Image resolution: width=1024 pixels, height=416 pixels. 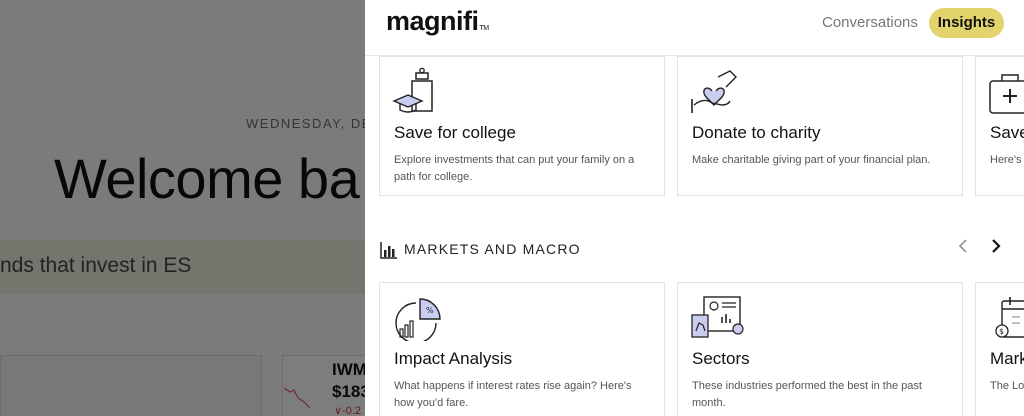 What do you see at coordinates (721, 358) in the screenshot?
I see `card-title: Sectors` at bounding box center [721, 358].